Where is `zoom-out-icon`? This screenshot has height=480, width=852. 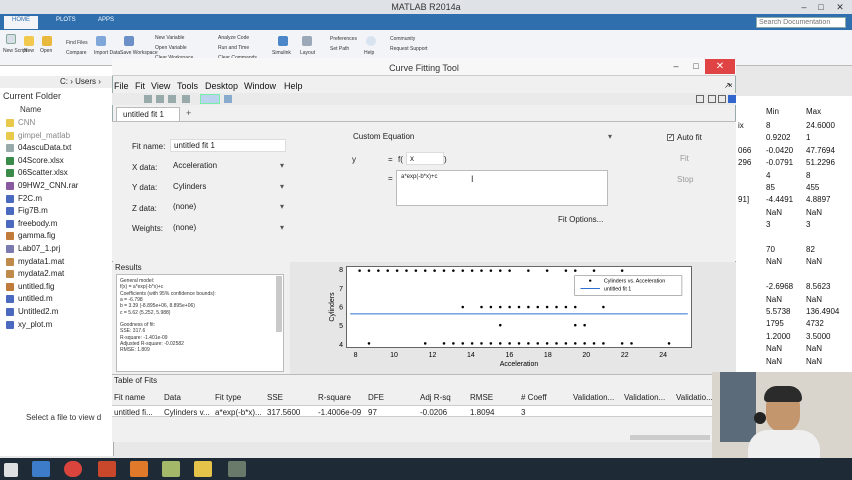 zoom-out-icon is located at coordinates (160, 99).